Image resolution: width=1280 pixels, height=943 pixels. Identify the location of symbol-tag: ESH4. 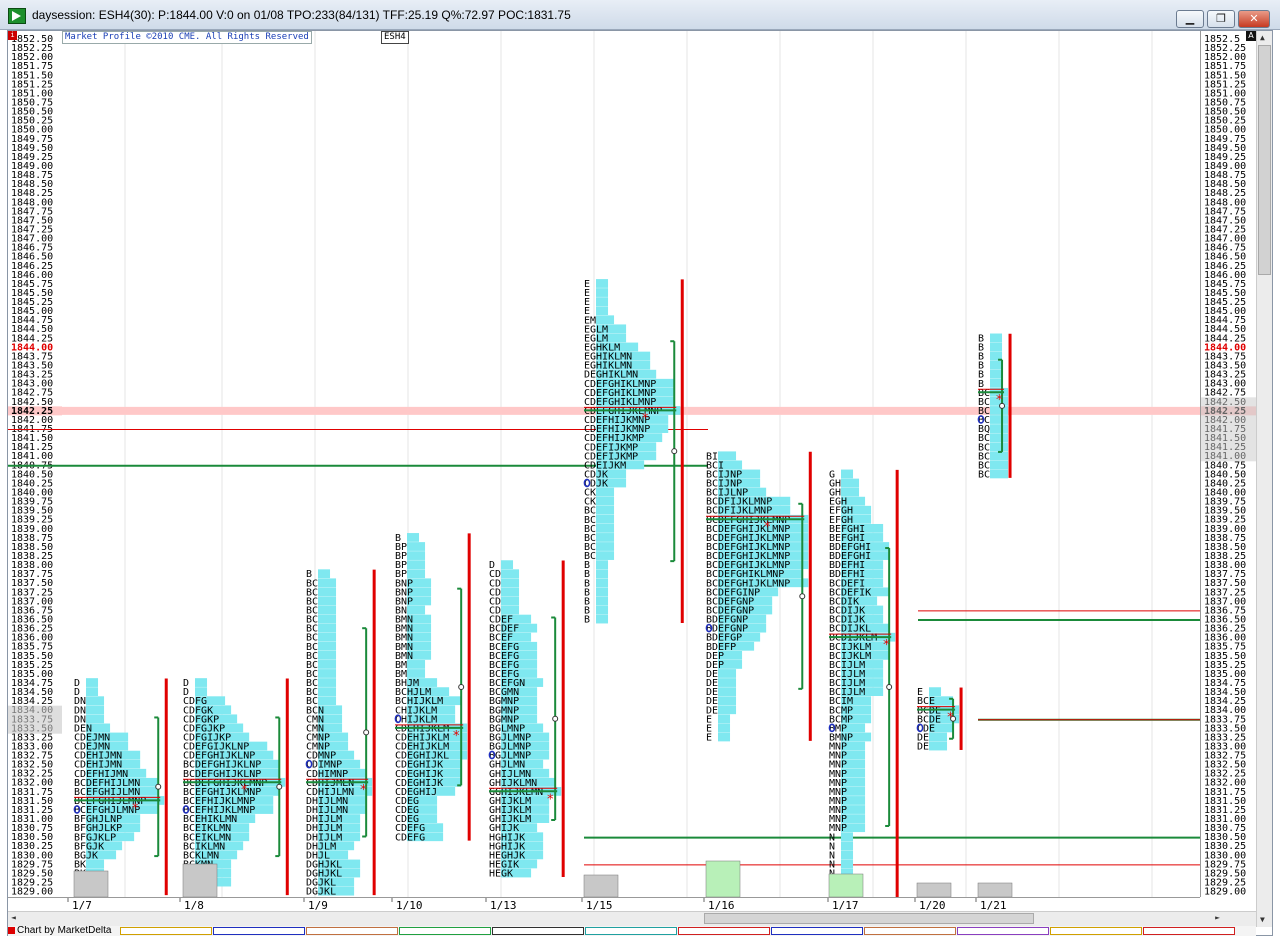
(395, 37).